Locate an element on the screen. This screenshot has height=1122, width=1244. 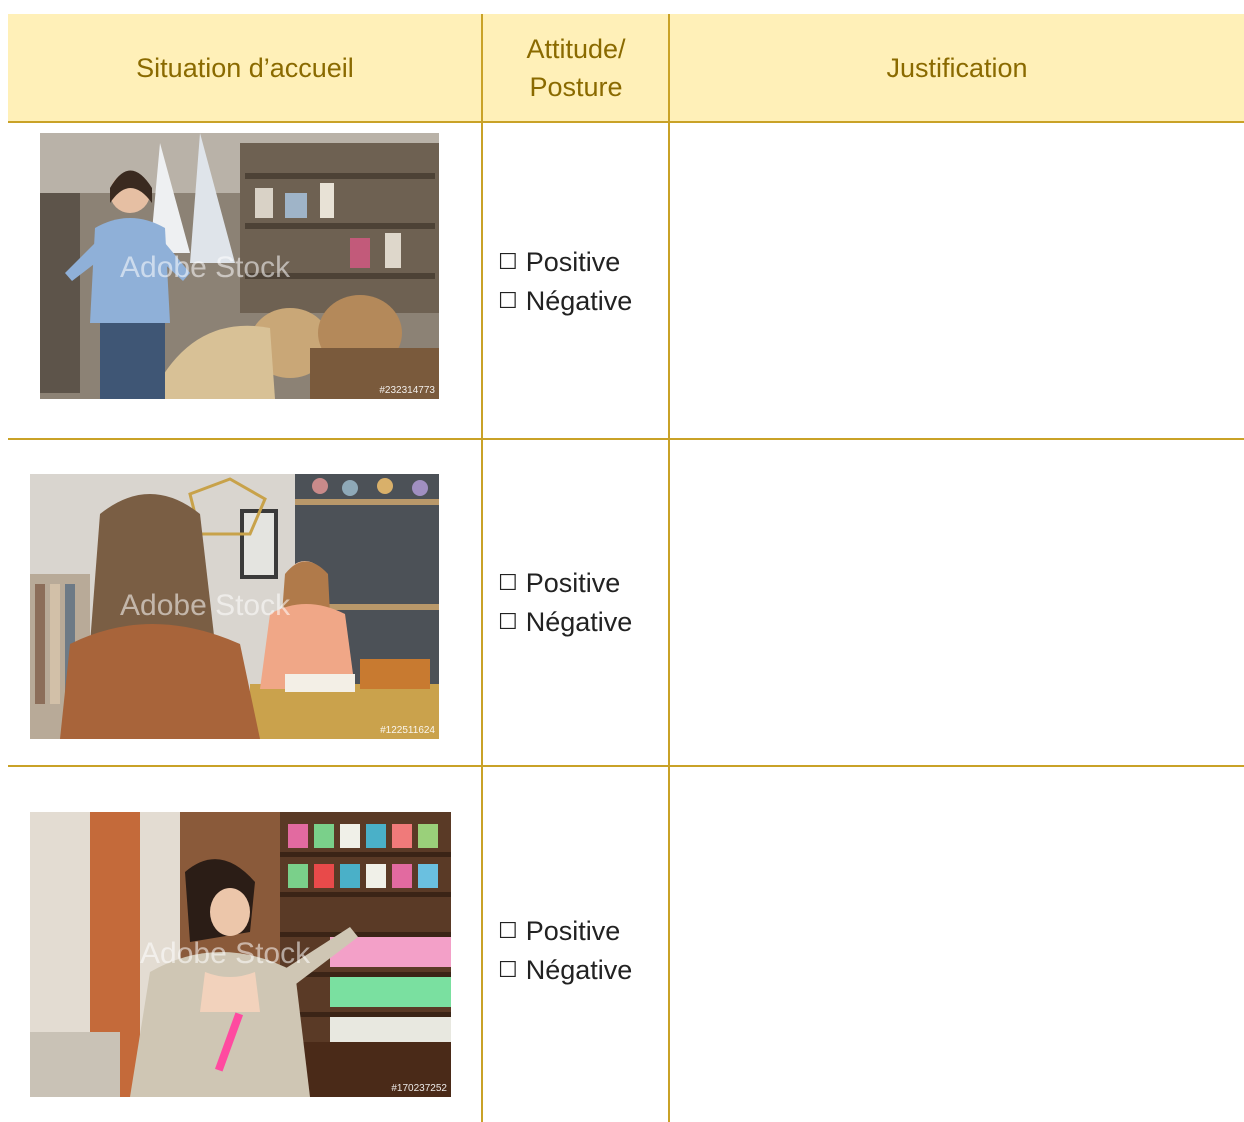
photo-shop-welcome: Adobe Stock #232314773 is located at coordinates (239, 266).